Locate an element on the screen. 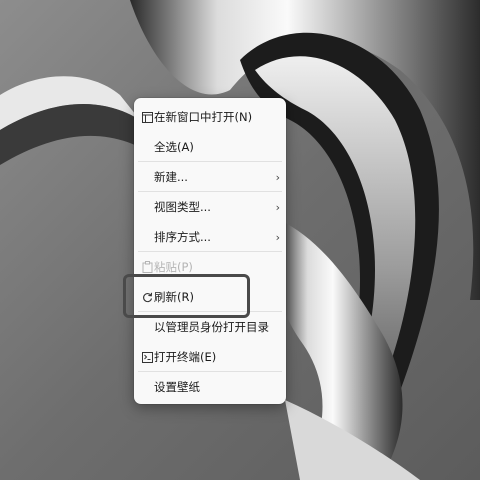 This screenshot has height=480, width=480. highlight-box is located at coordinates (186, 296).